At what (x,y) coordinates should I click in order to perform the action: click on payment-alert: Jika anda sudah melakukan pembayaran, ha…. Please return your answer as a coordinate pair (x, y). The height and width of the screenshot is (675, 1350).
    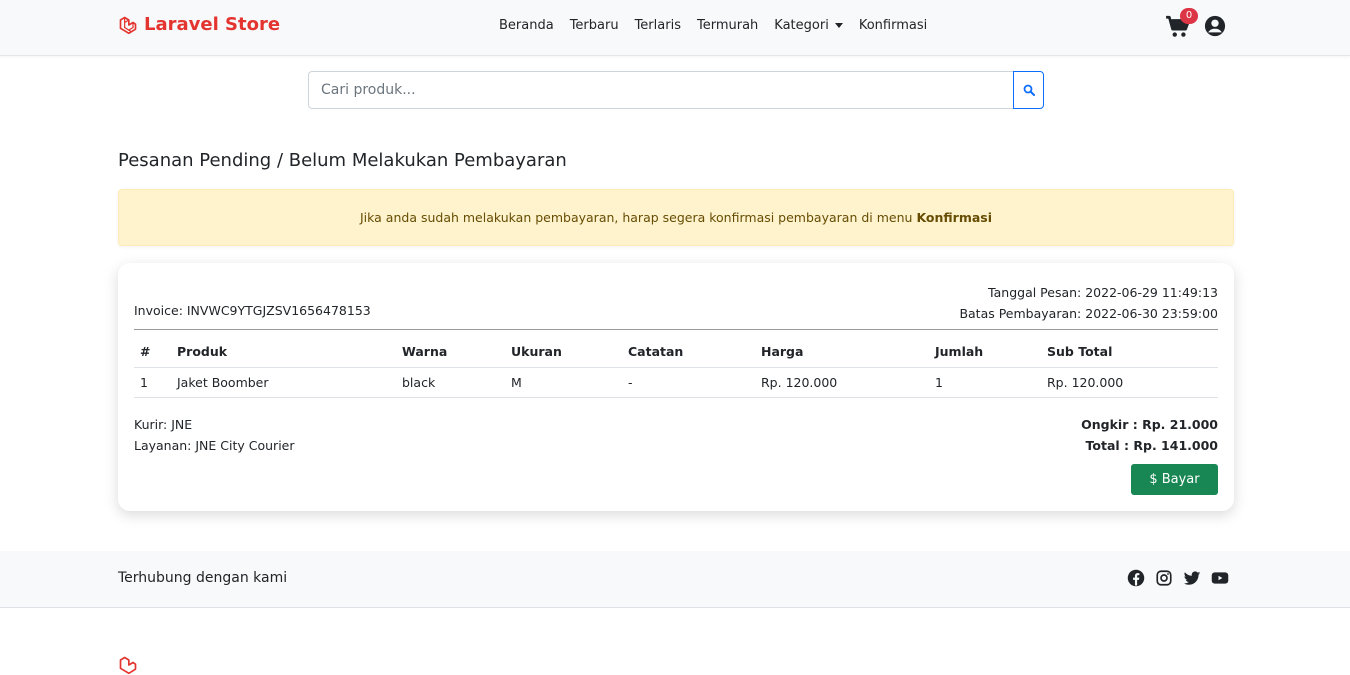
    Looking at the image, I should click on (676, 217).